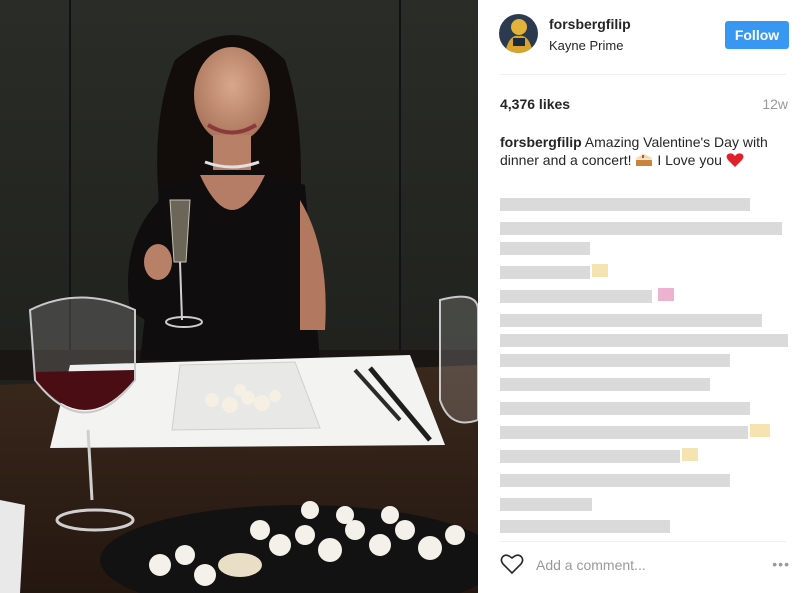 This screenshot has height=593, width=808. I want to click on avatar, so click(518, 33).